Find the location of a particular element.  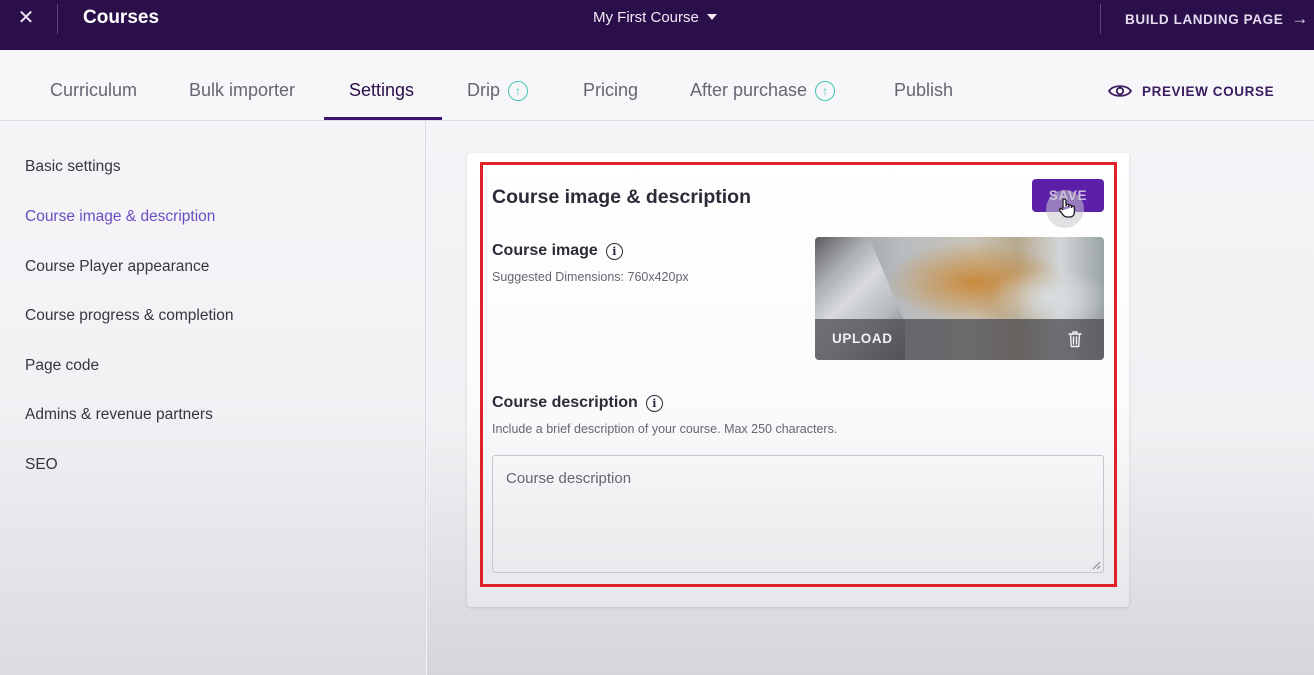

tab-after-purchase: After purchase ↑ is located at coordinates (763, 90).